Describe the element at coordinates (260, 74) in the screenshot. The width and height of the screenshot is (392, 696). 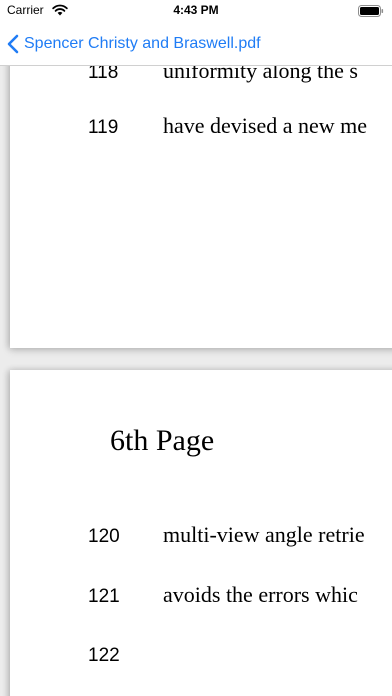
I see `line-text: uniformity along the s` at that location.